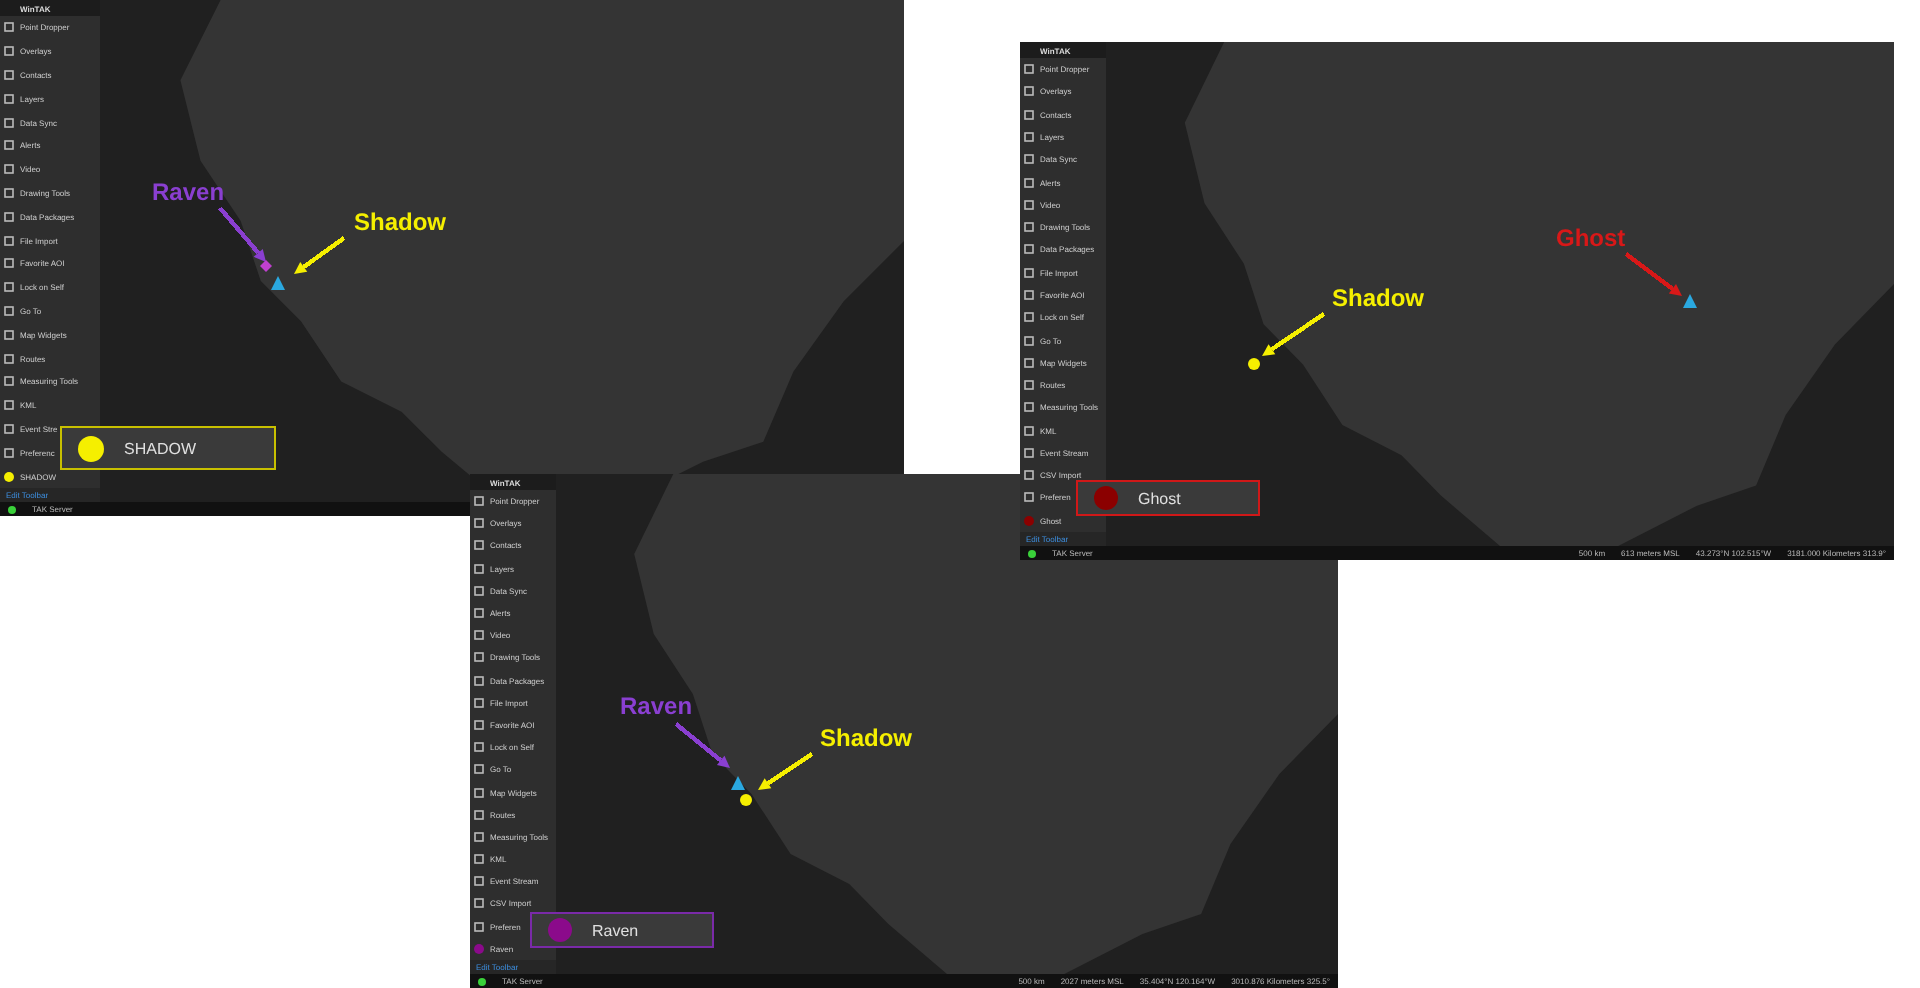 Image resolution: width=1920 pixels, height=988 pixels. I want to click on annotation-label: Ghost, so click(1591, 238).